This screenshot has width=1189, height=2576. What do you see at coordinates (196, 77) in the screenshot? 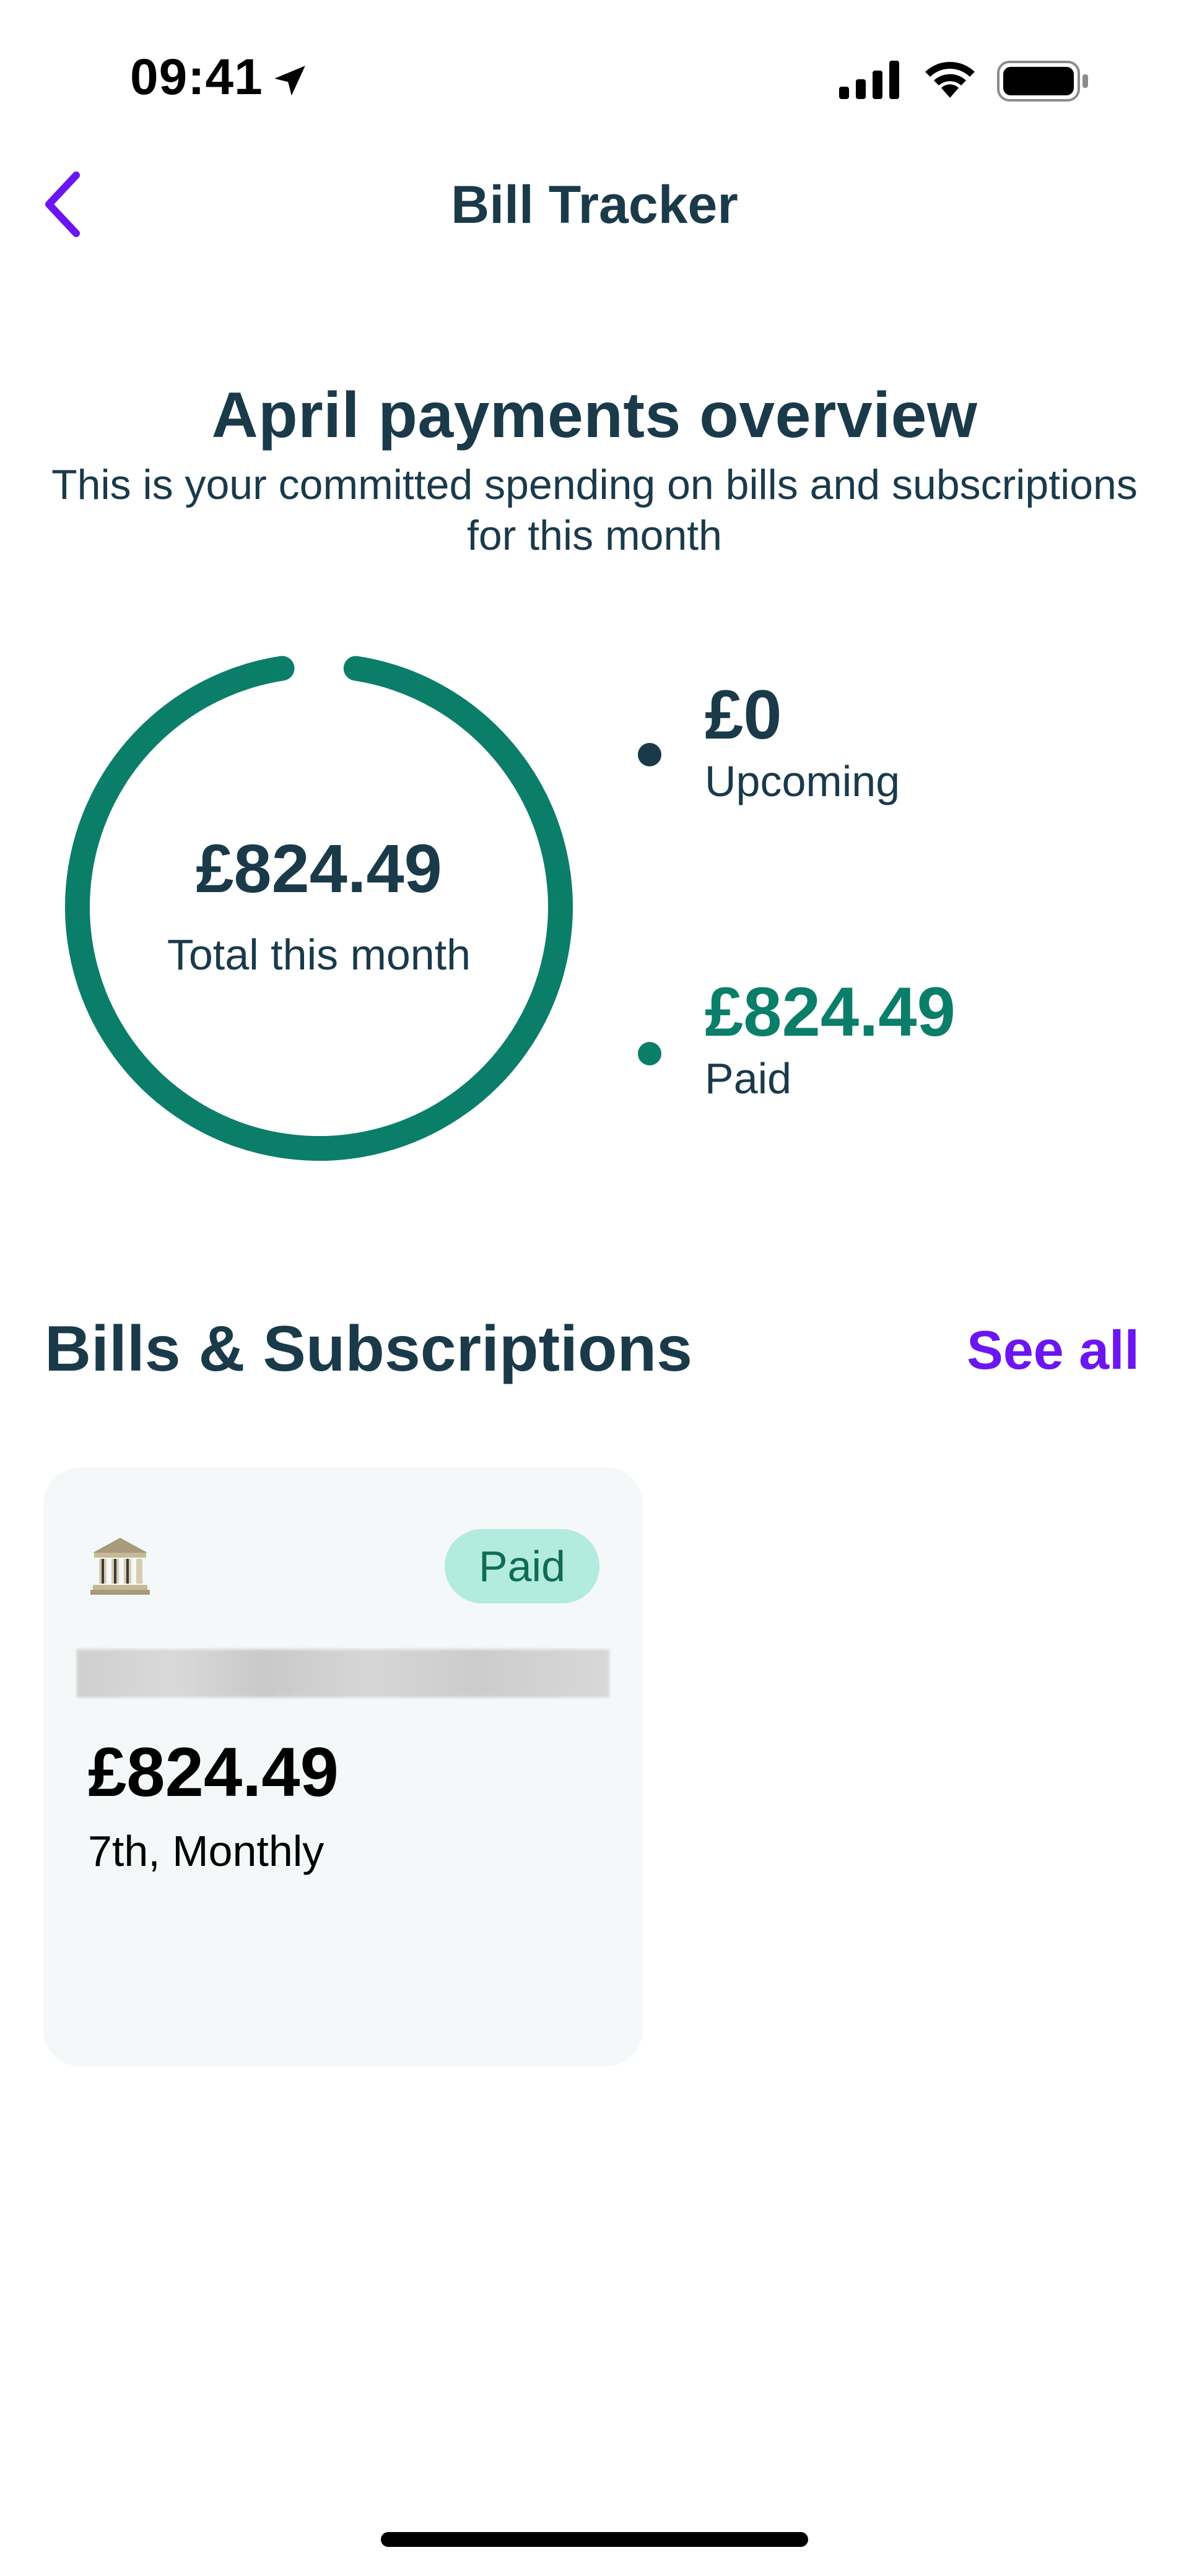
I see `status-time: 09:41` at bounding box center [196, 77].